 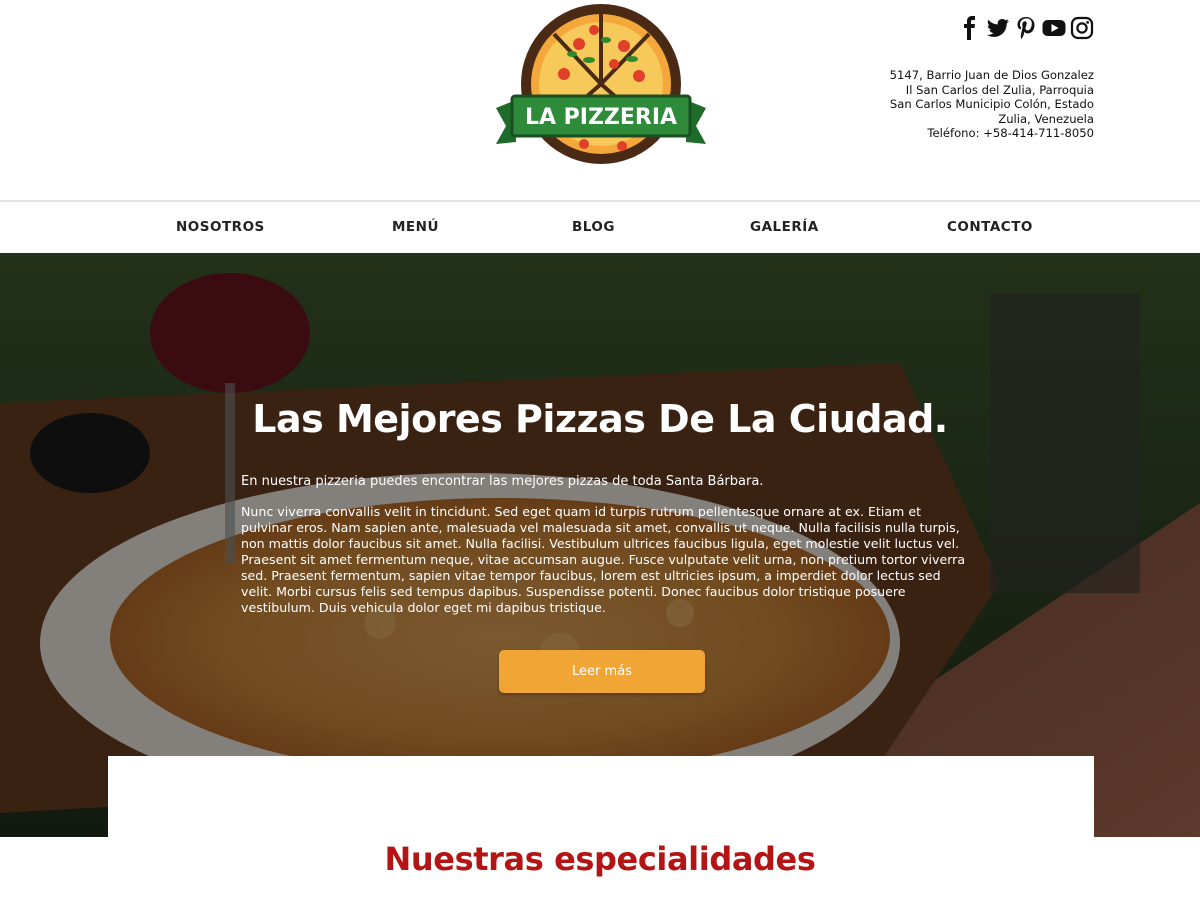 I want to click on logo-text: LA PIZZERIA, so click(x=601, y=117).